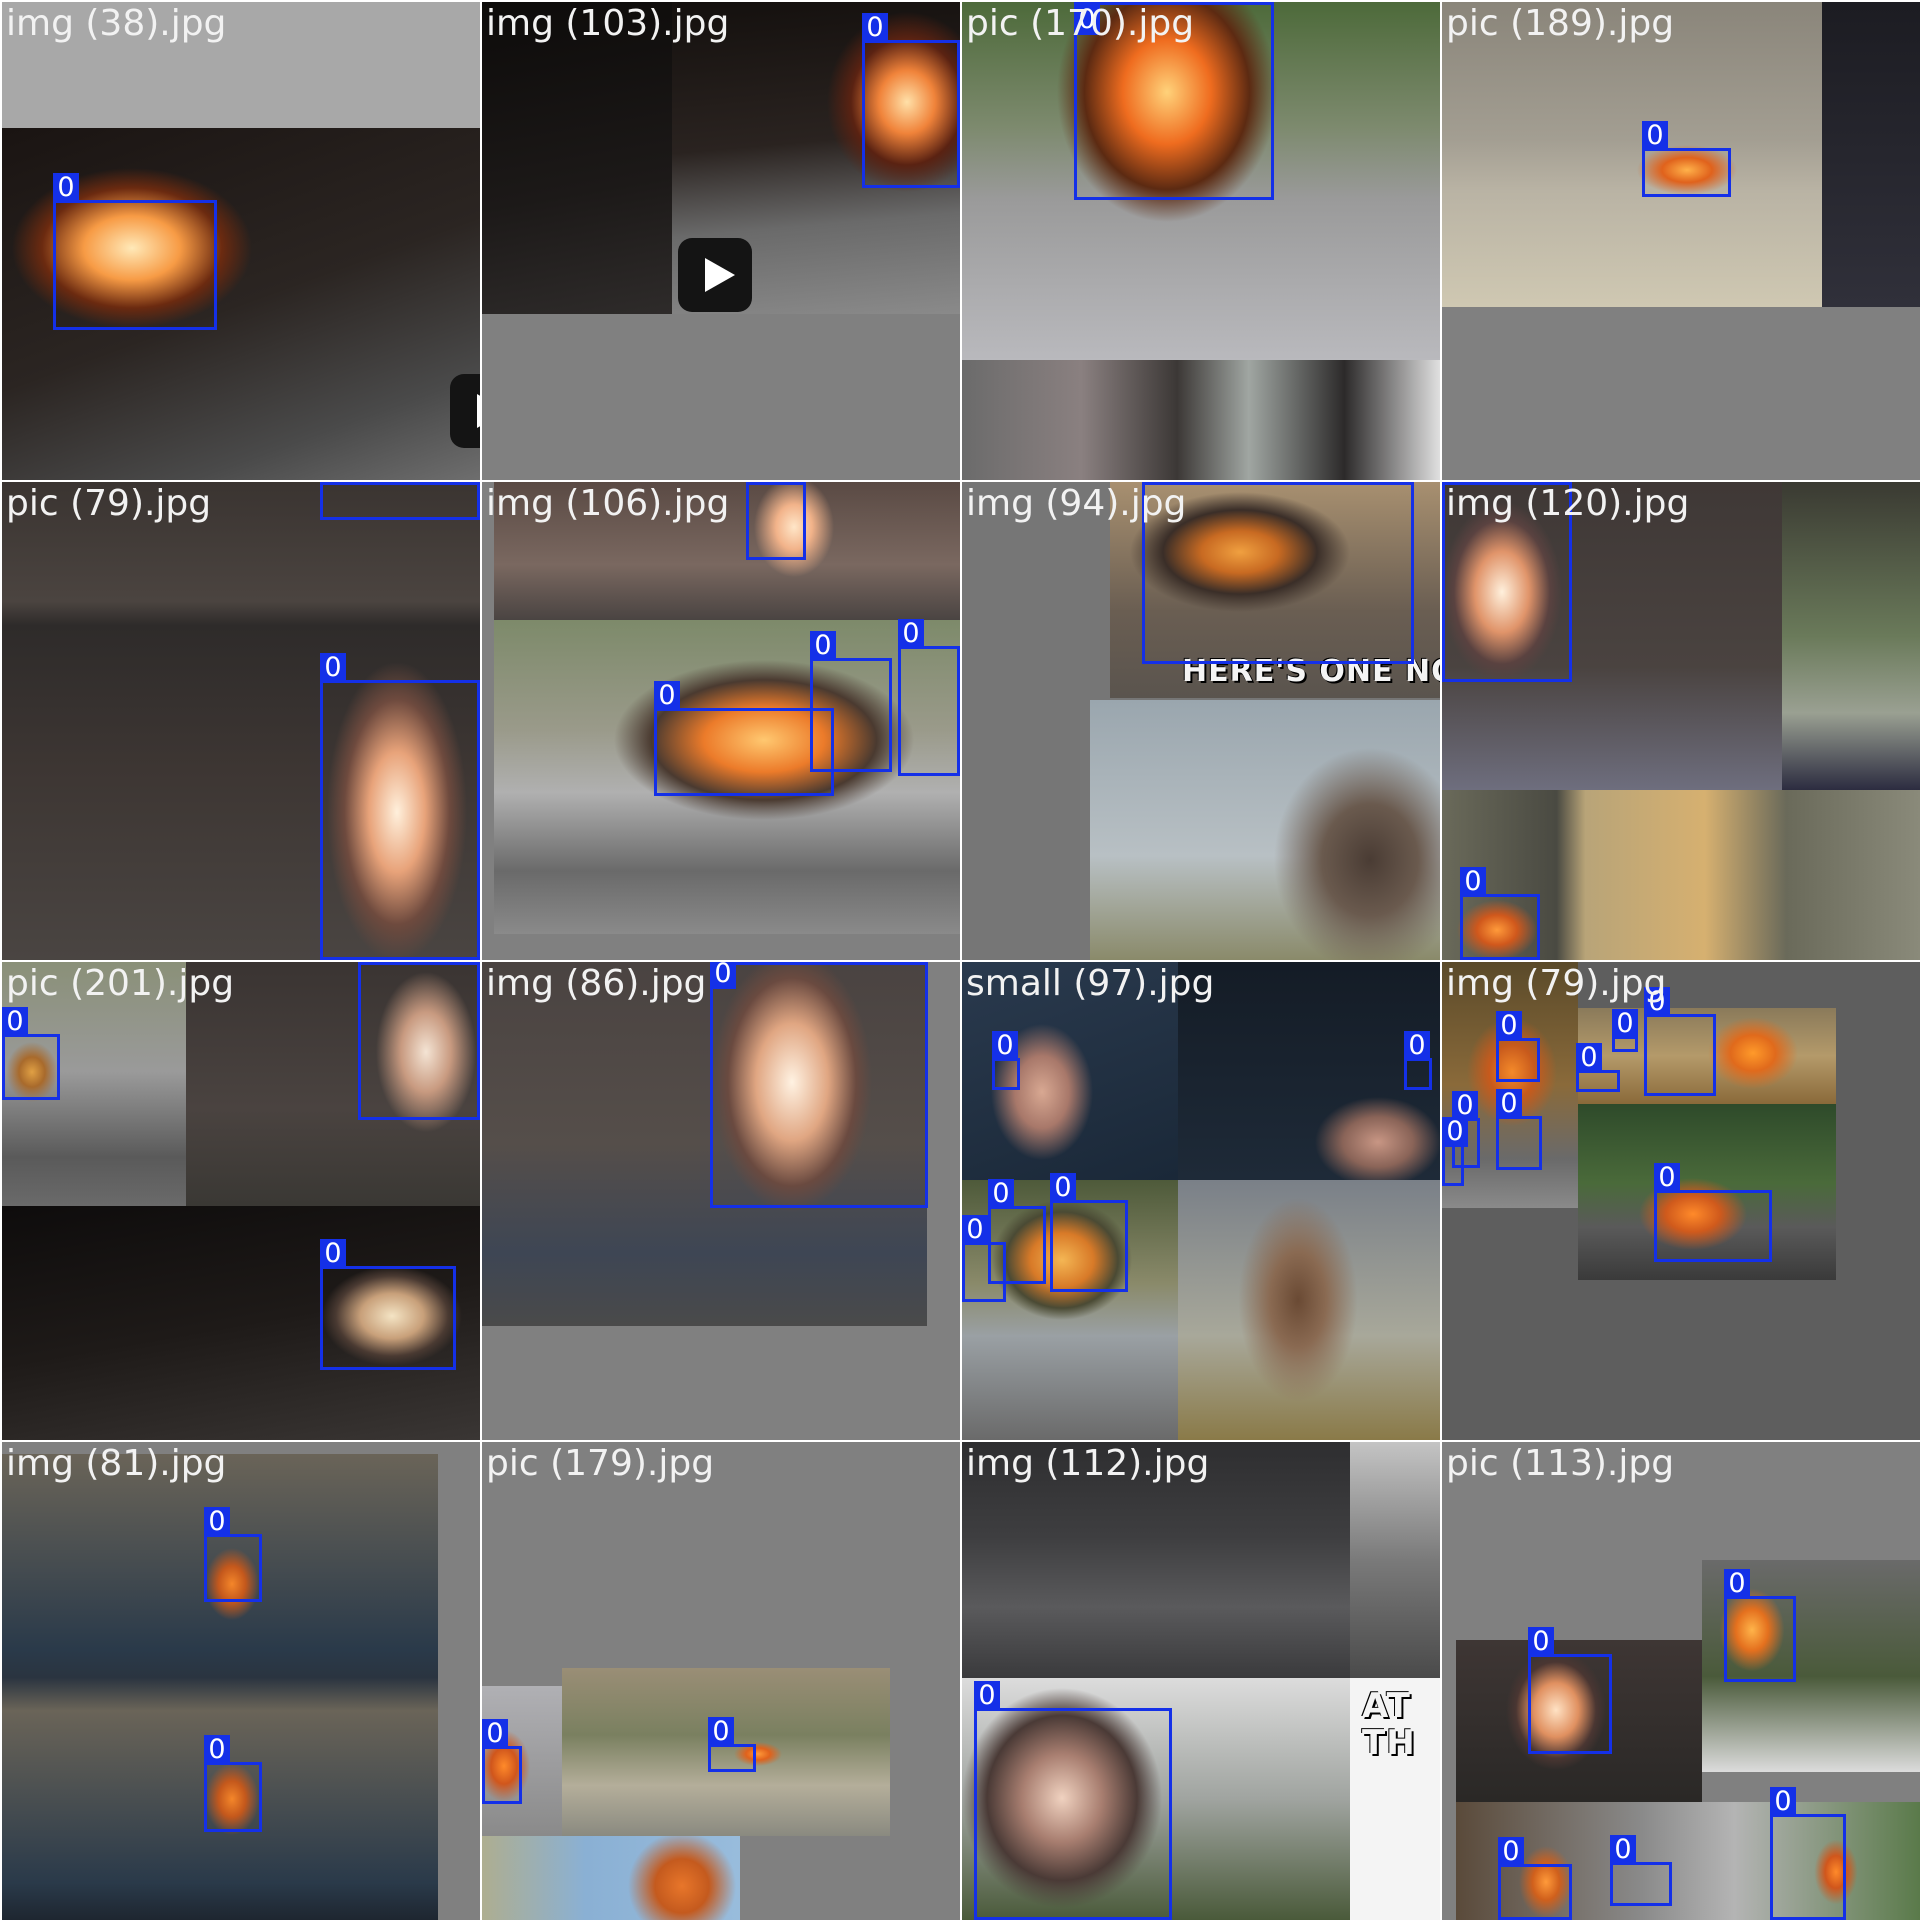 The height and width of the screenshot is (1920, 1920). Describe the element at coordinates (116, 1463) in the screenshot. I see `tile-filename: img (81).jpg` at that location.